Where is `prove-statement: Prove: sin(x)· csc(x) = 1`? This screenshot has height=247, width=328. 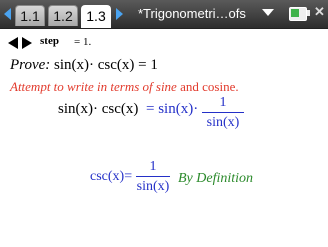
prove-statement: Prove: sin(x)· csc(x) = 1 is located at coordinates (84, 65).